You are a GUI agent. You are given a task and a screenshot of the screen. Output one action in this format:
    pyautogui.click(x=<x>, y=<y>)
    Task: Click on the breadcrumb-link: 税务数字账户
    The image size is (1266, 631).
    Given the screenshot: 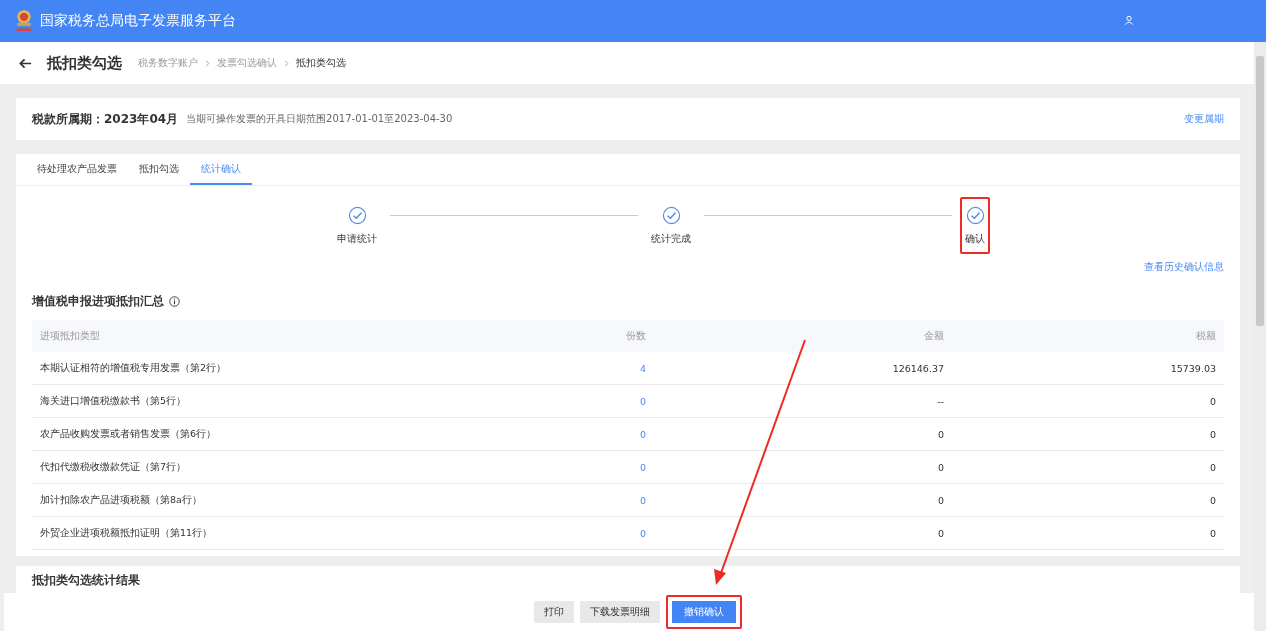 What is the action you would take?
    pyautogui.click(x=168, y=63)
    